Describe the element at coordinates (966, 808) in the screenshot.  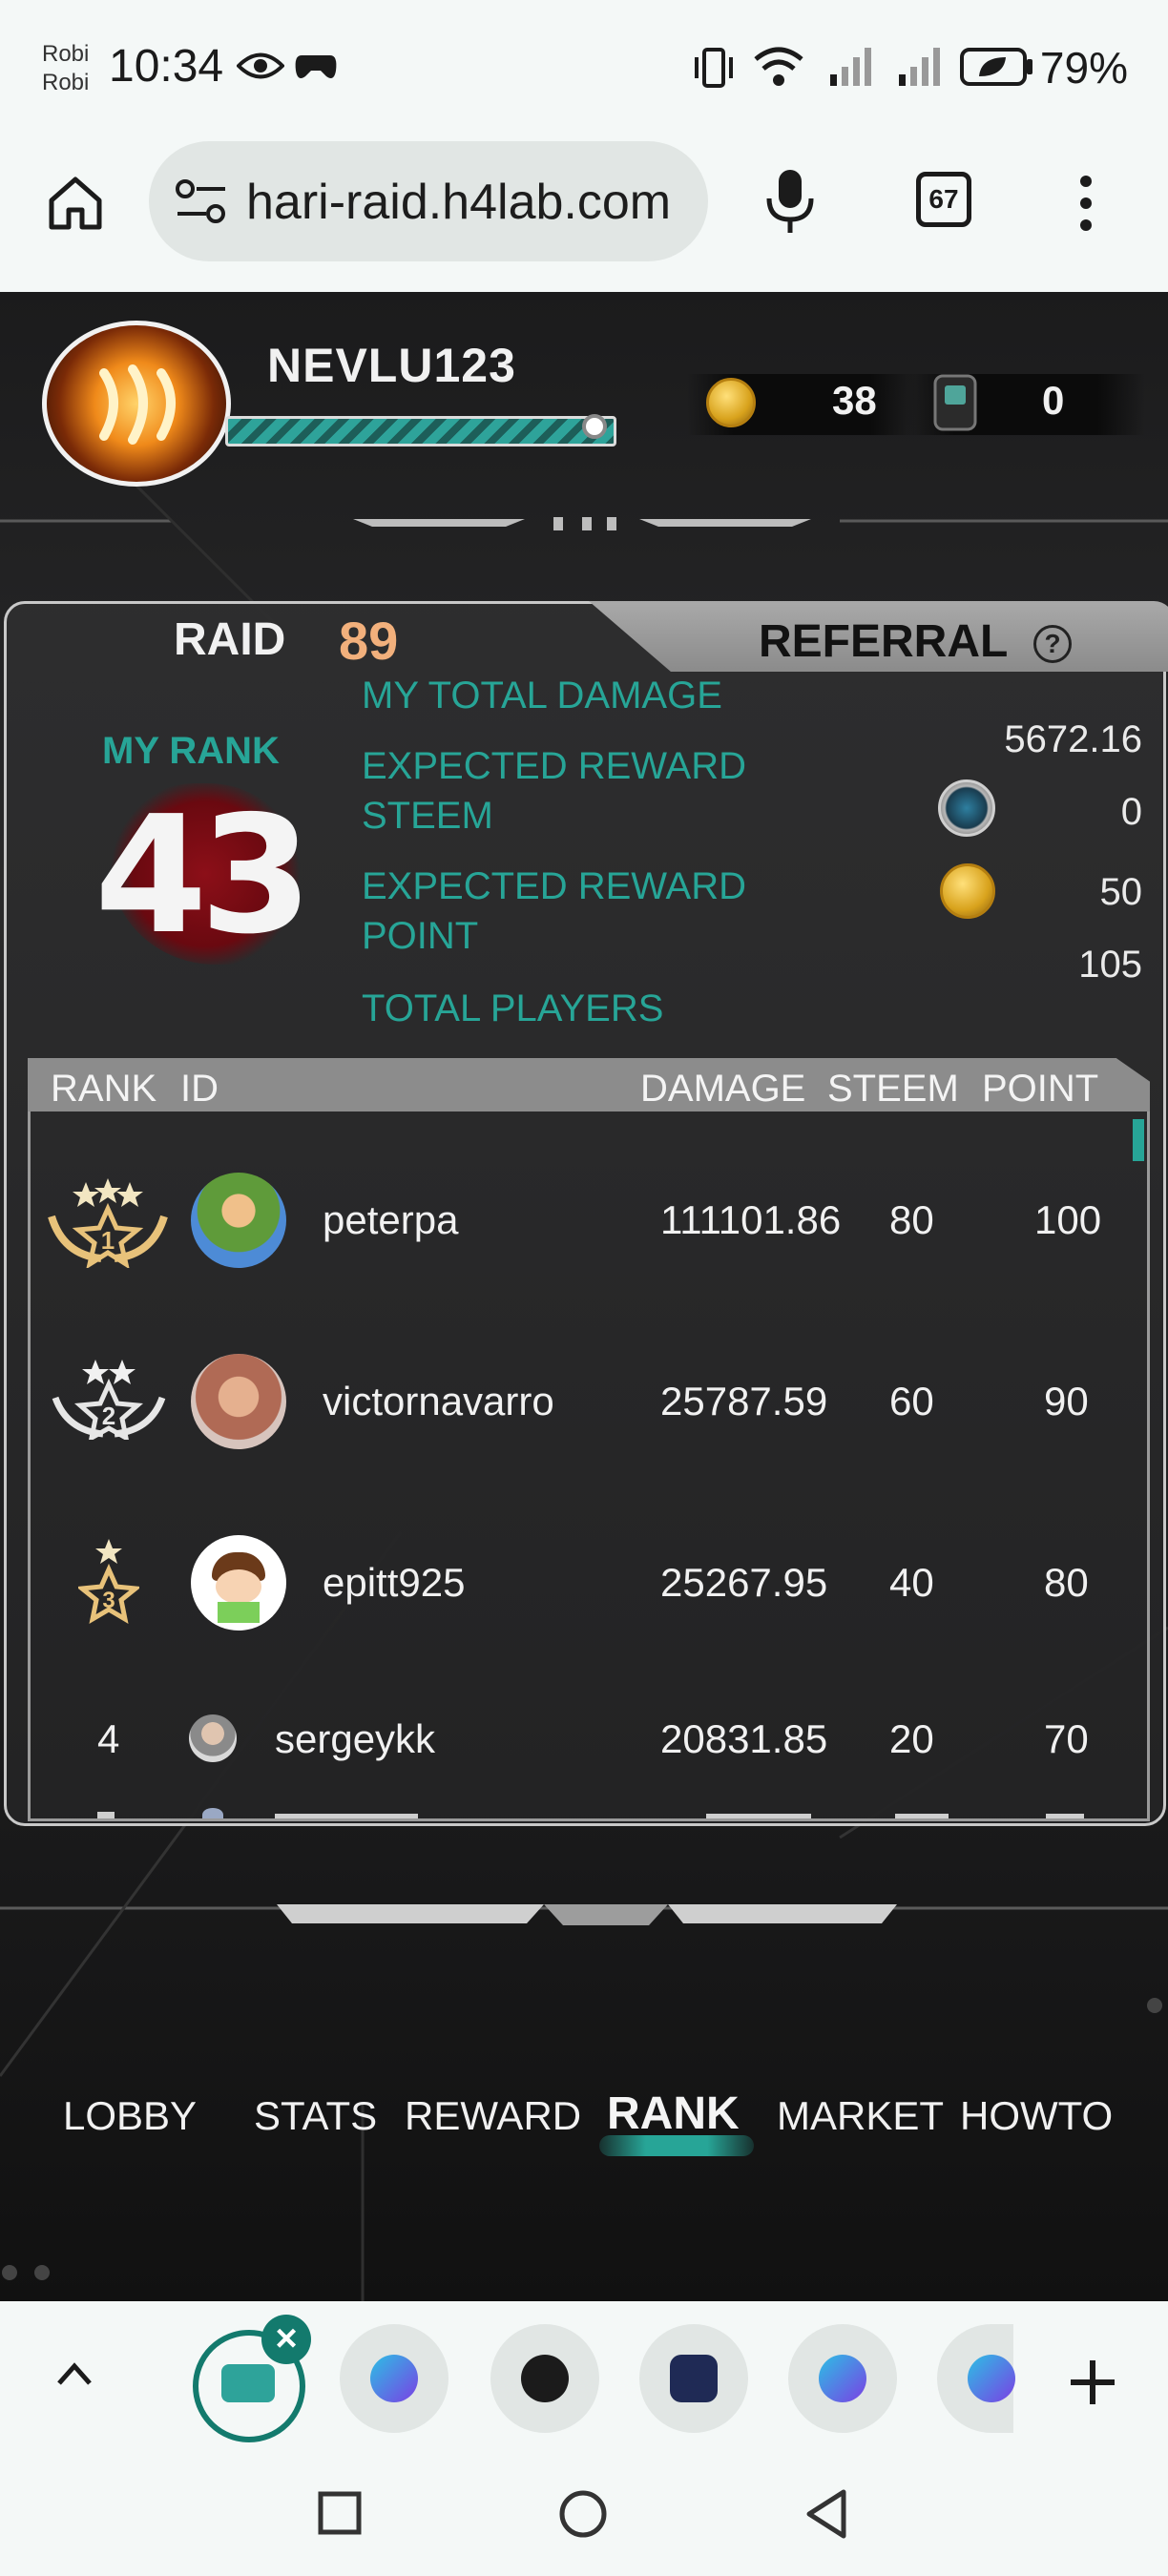
I see `steem-coin-icon` at that location.